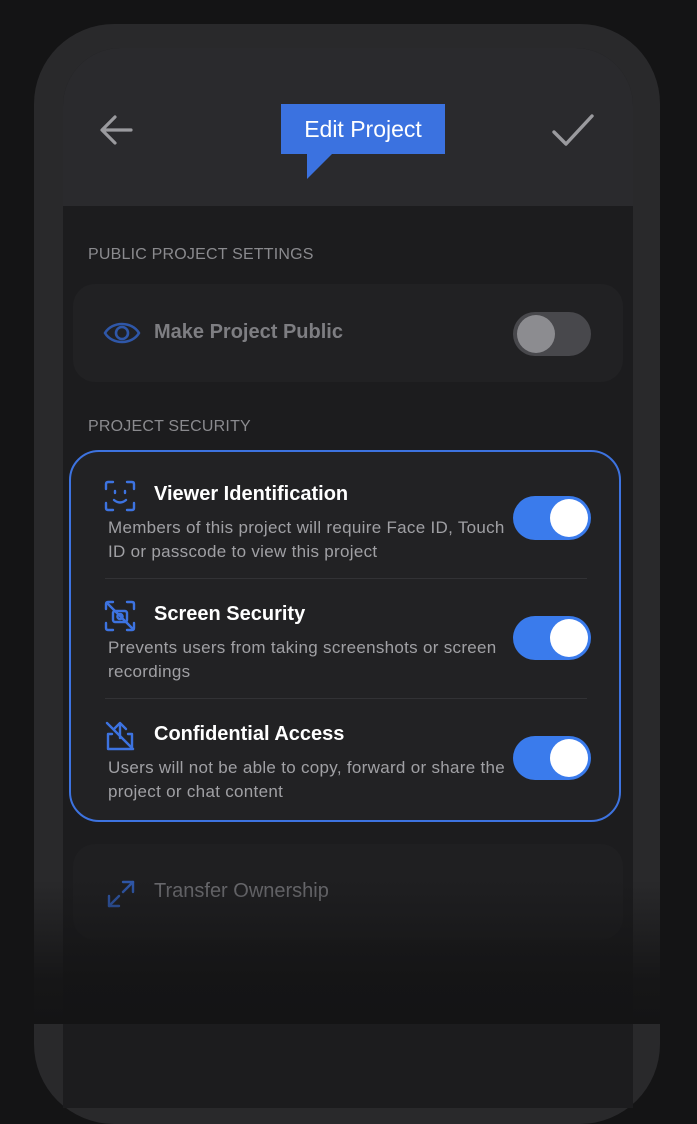 This screenshot has height=1124, width=697. Describe the element at coordinates (121, 894) in the screenshot. I see `transfer-arrows-icon` at that location.